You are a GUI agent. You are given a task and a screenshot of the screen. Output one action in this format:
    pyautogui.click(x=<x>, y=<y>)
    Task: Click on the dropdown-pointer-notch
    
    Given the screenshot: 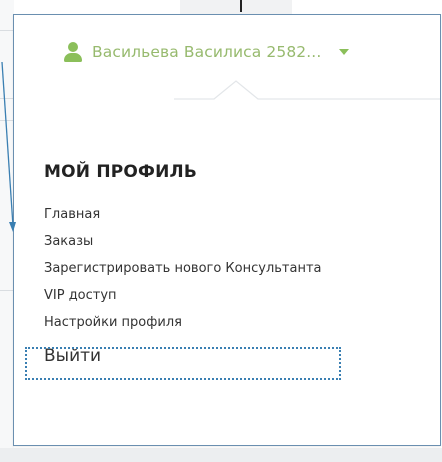 What is the action you would take?
    pyautogui.click(x=307, y=90)
    